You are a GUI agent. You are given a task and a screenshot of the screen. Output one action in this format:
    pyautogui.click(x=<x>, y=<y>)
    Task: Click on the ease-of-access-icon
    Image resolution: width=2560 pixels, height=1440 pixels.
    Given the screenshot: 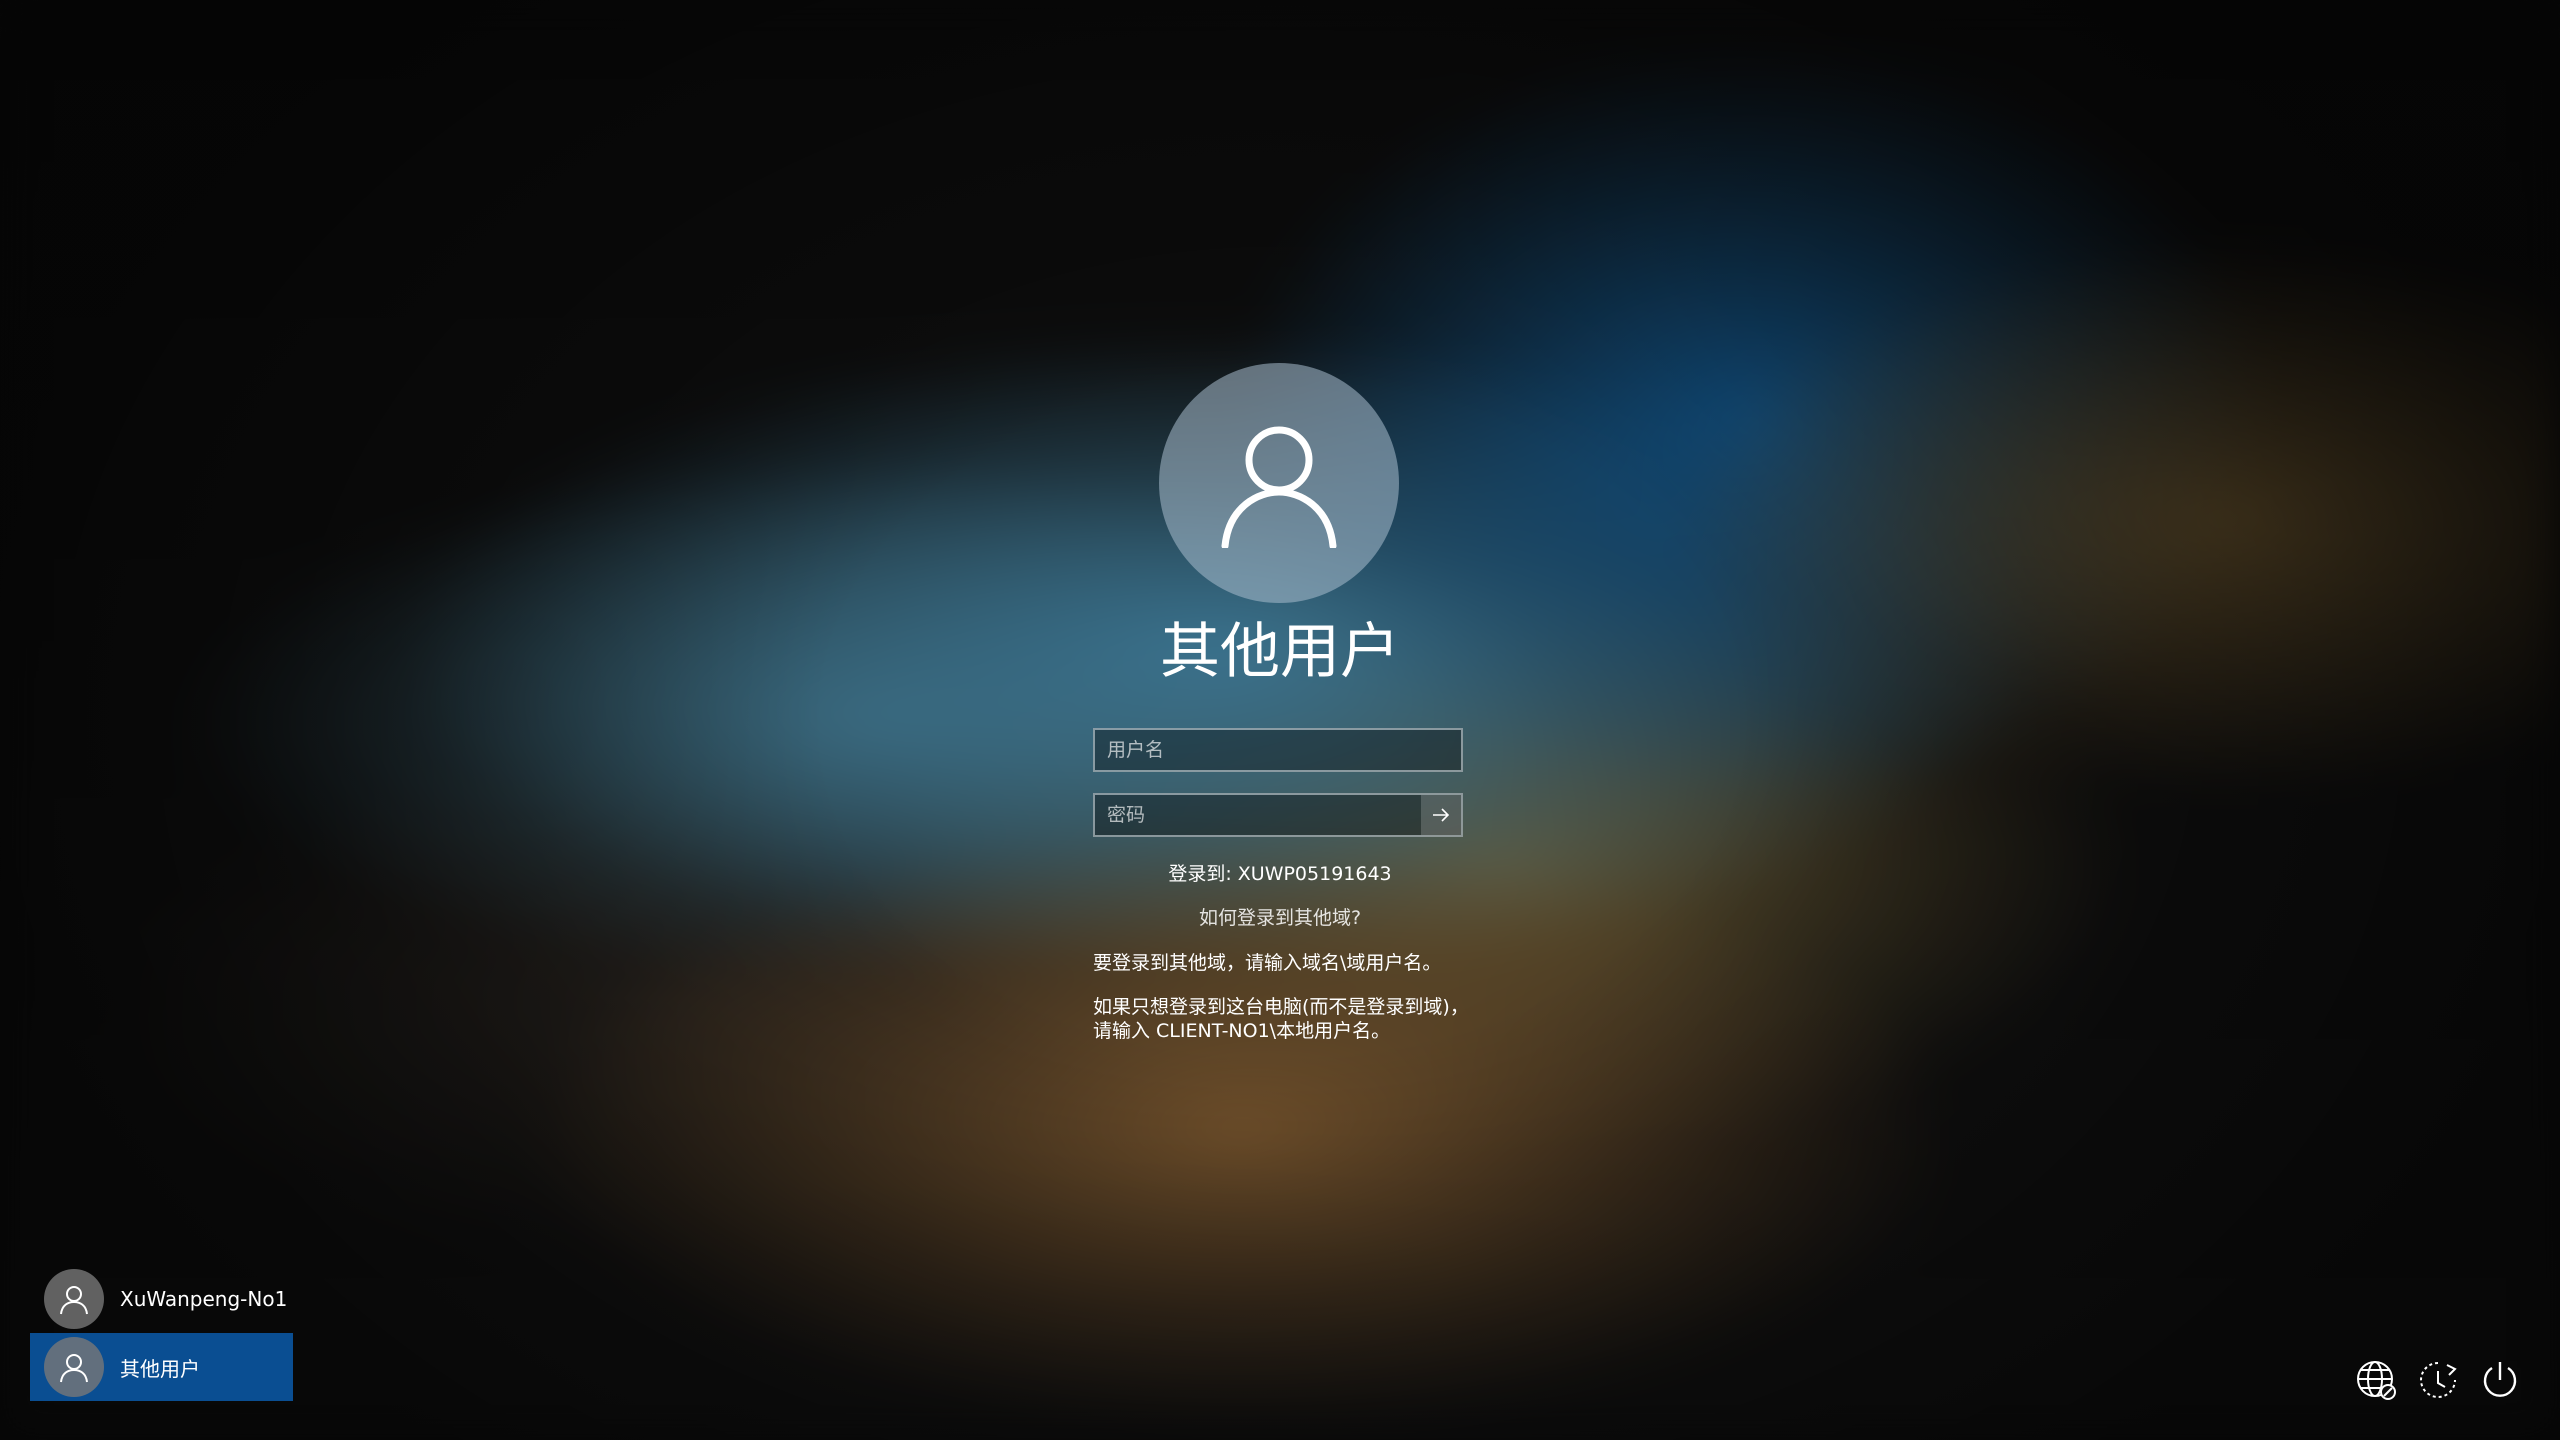 What is the action you would take?
    pyautogui.click(x=2438, y=1380)
    